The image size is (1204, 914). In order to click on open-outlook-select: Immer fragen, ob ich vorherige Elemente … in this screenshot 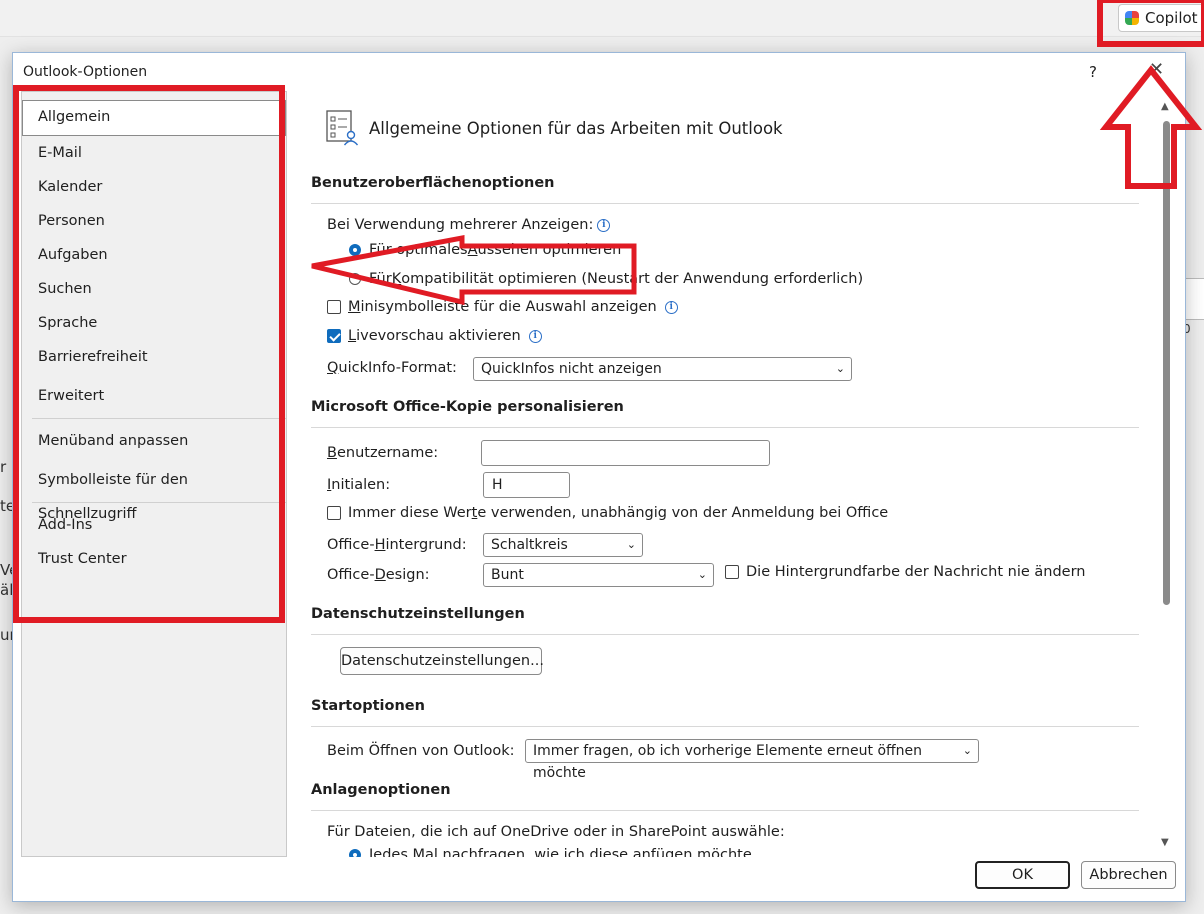, I will do `click(752, 760)`.